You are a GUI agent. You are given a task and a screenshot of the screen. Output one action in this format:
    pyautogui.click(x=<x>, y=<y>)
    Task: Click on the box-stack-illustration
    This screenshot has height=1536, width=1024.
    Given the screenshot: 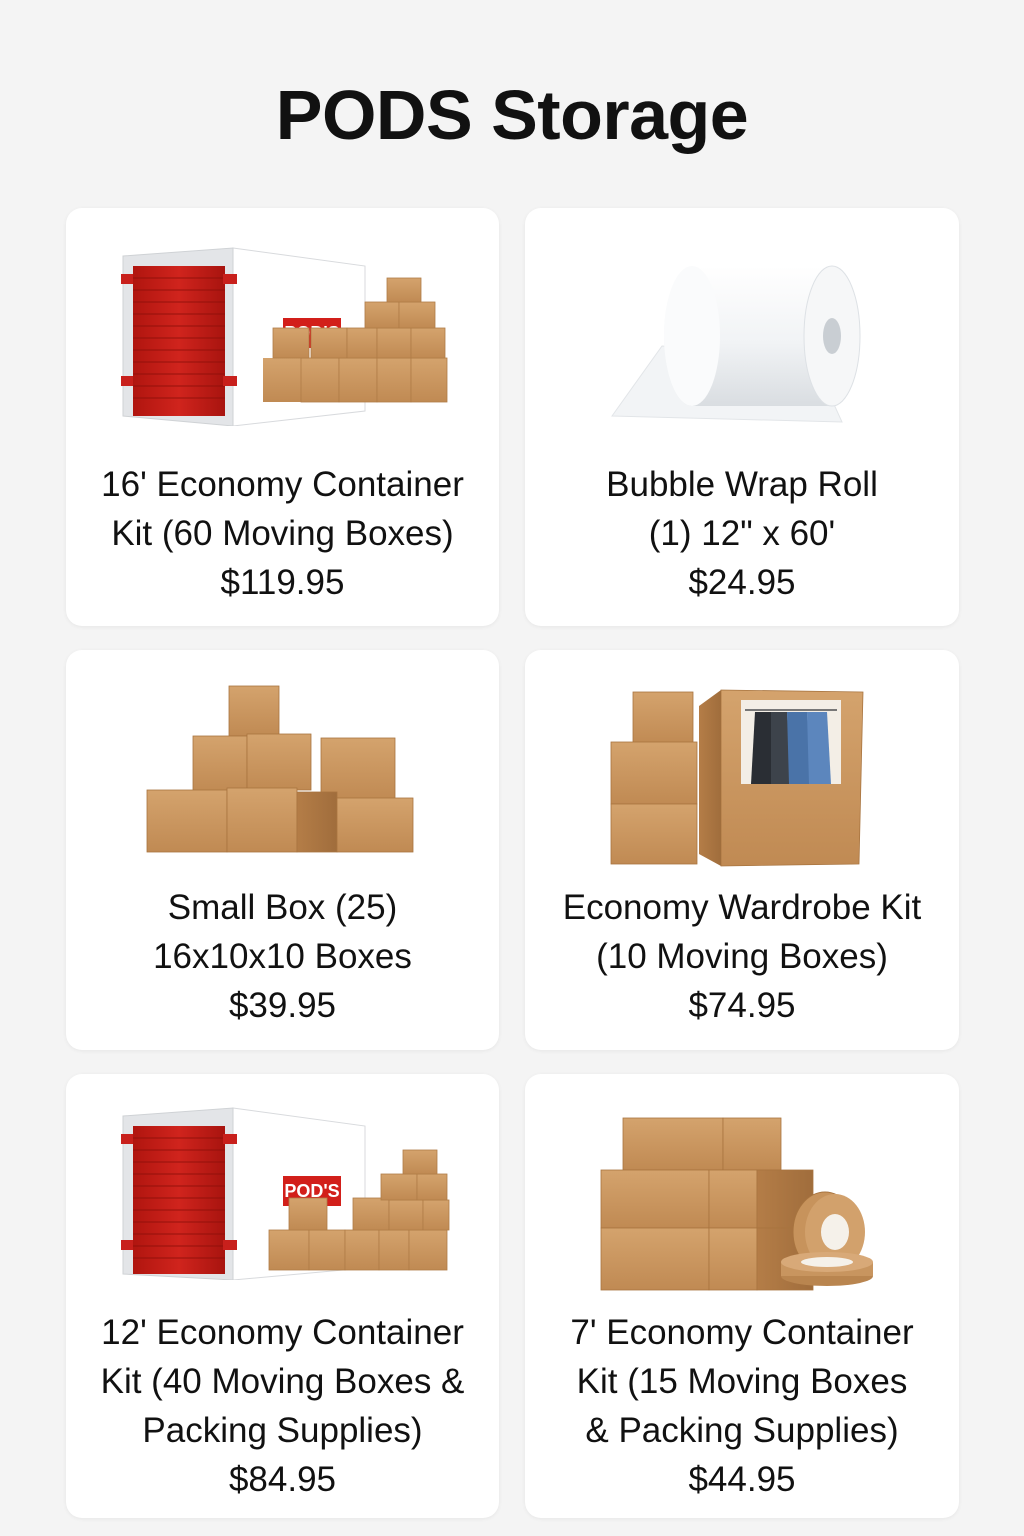 What is the action you would take?
    pyautogui.click(x=279, y=769)
    